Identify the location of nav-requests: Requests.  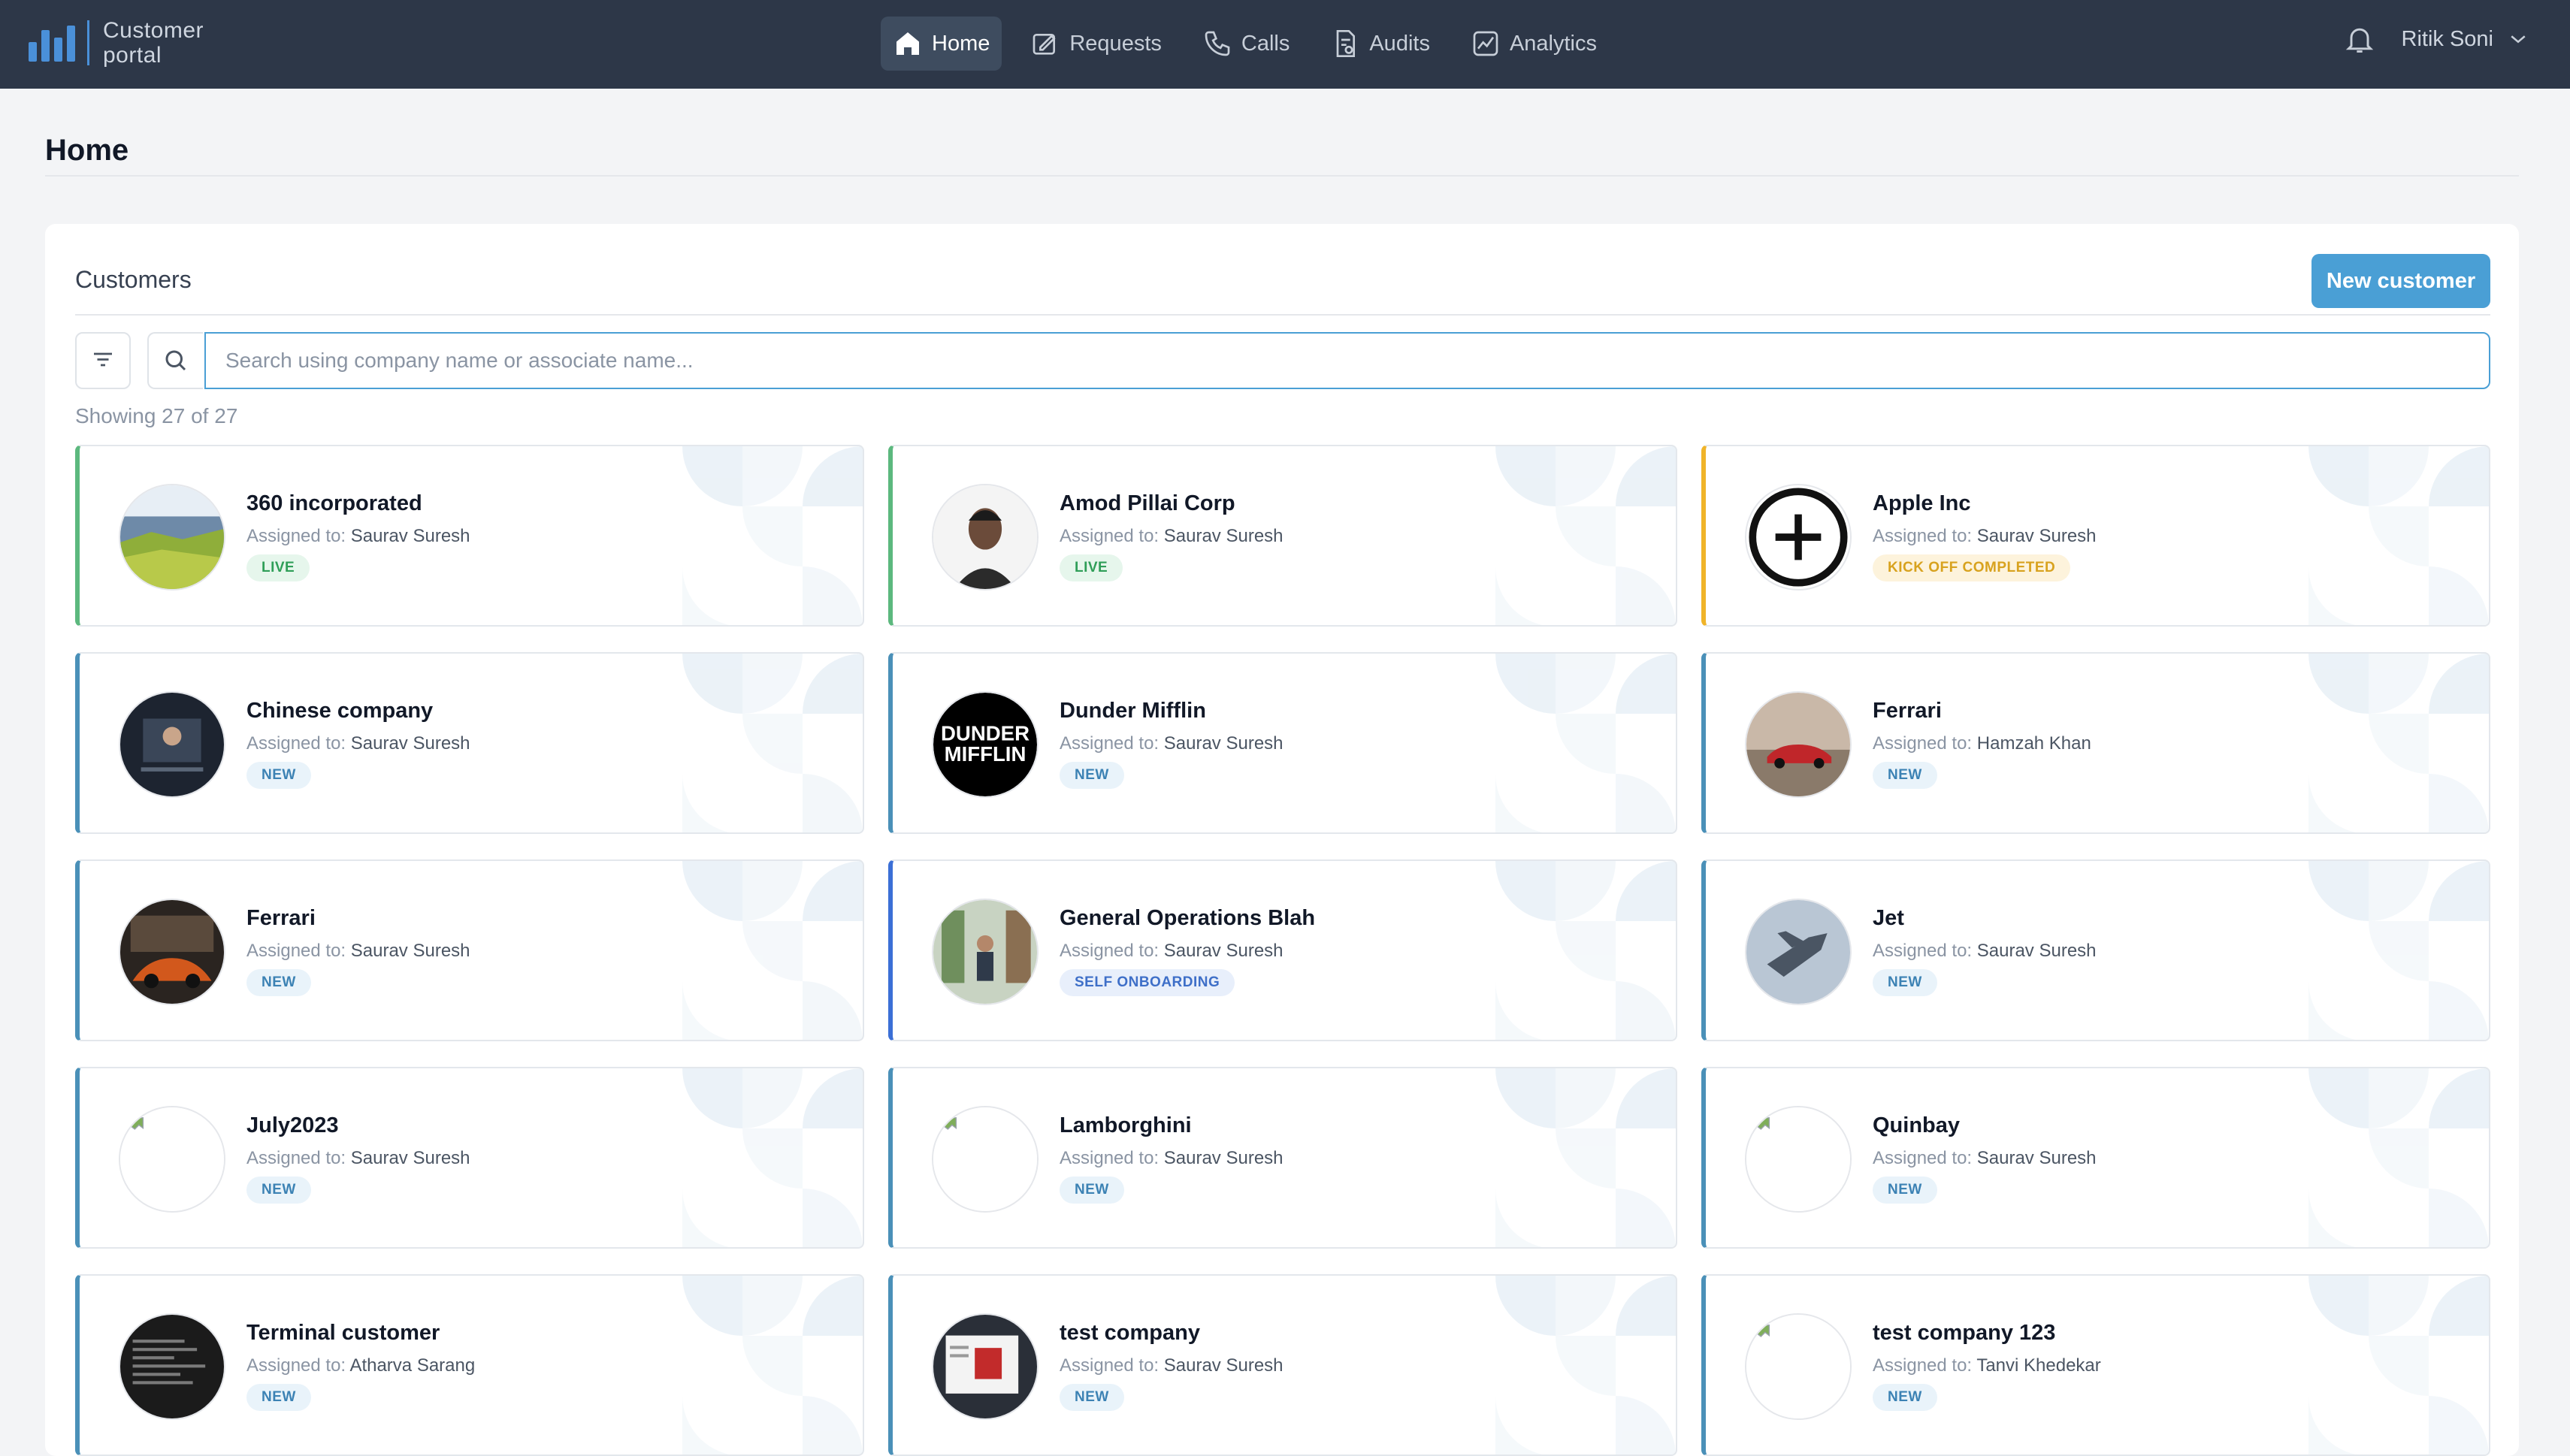
(1096, 44).